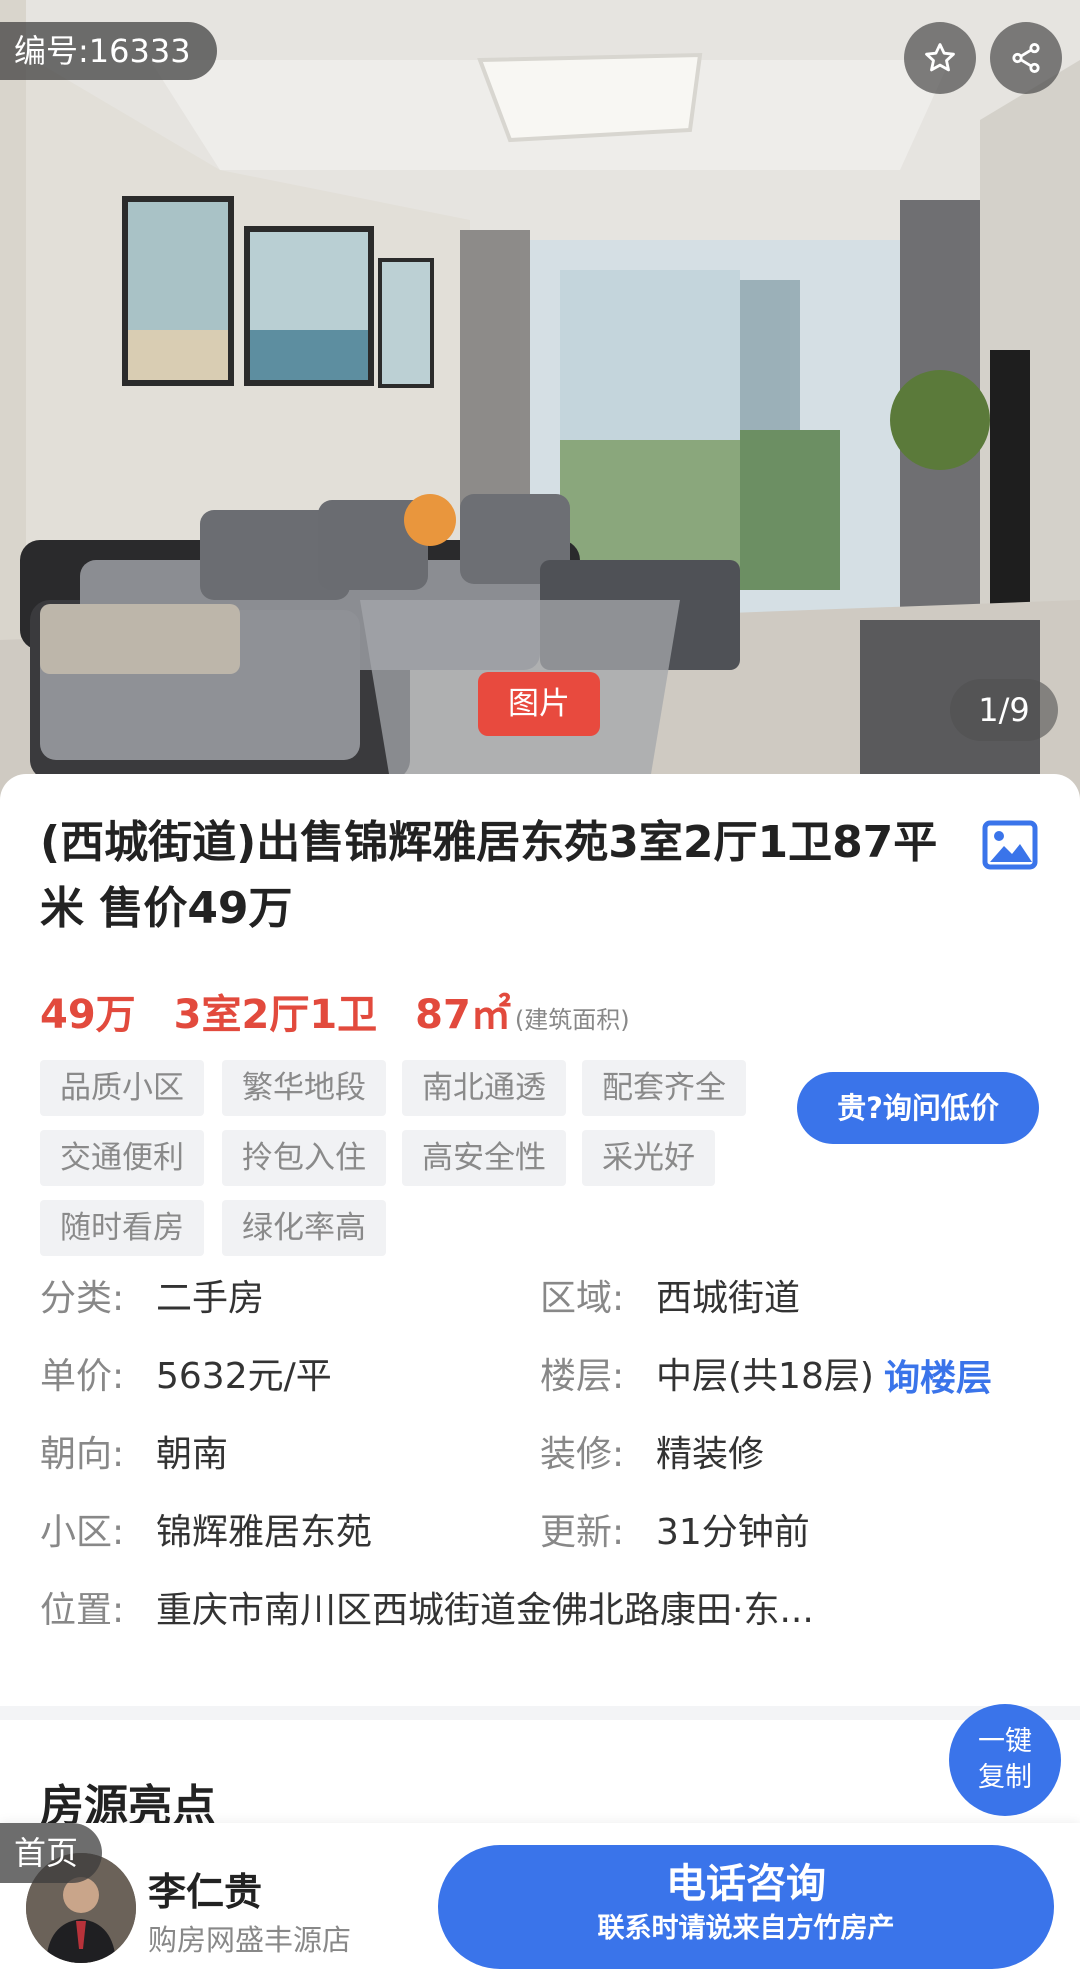  I want to click on gallery-icon, so click(1010, 845).